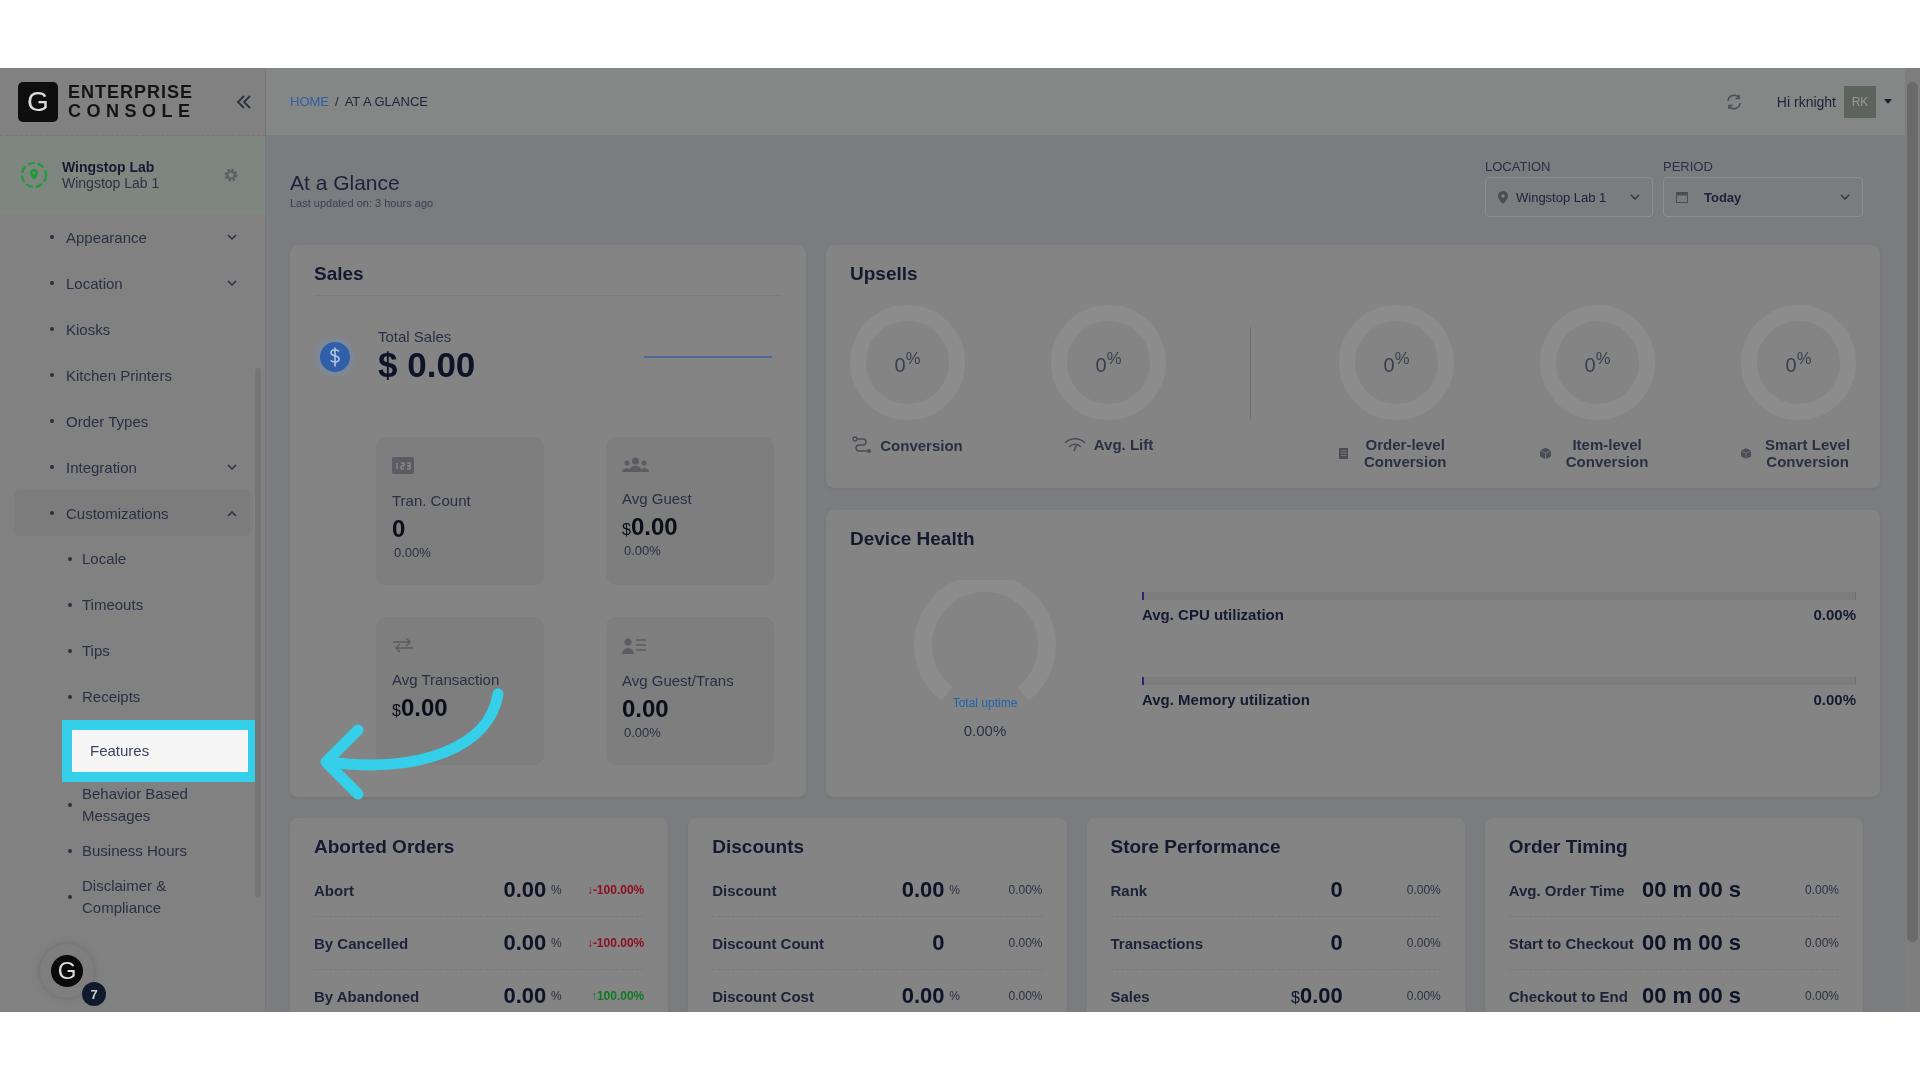  Describe the element at coordinates (111, 183) in the screenshot. I see `store-location: Wingstop Lab 1` at that location.